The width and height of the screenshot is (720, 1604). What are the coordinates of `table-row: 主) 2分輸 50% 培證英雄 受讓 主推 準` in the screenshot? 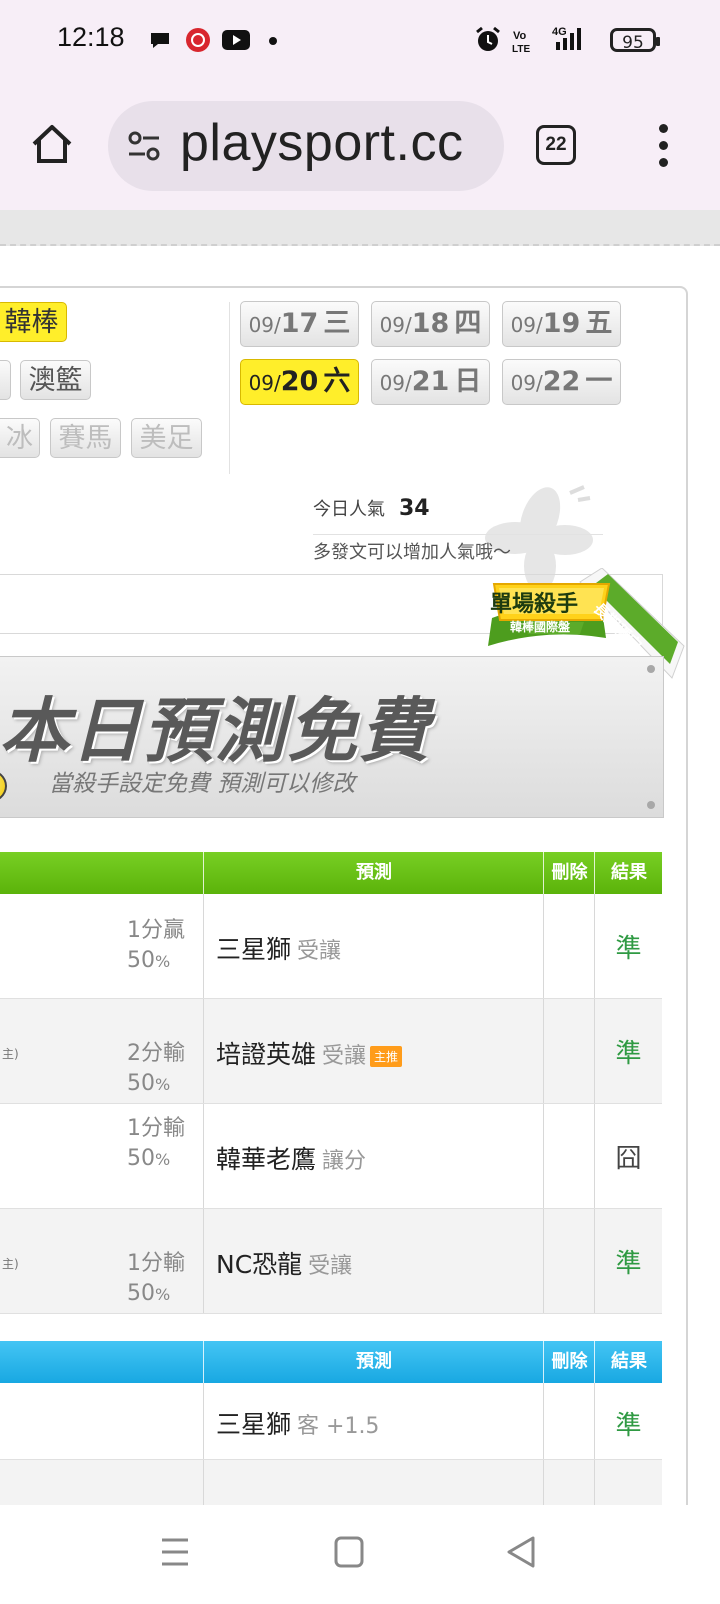 It's located at (331, 1051).